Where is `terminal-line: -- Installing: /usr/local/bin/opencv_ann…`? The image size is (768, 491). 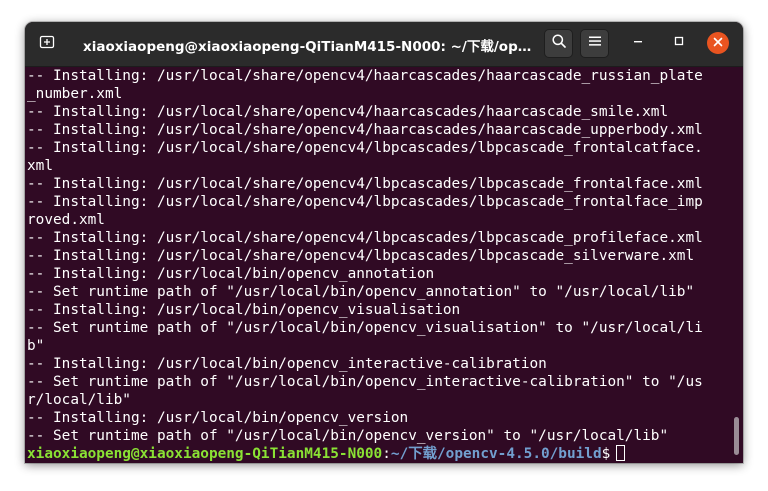
terminal-line: -- Installing: /usr/local/bin/opencv_ann… is located at coordinates (231, 274).